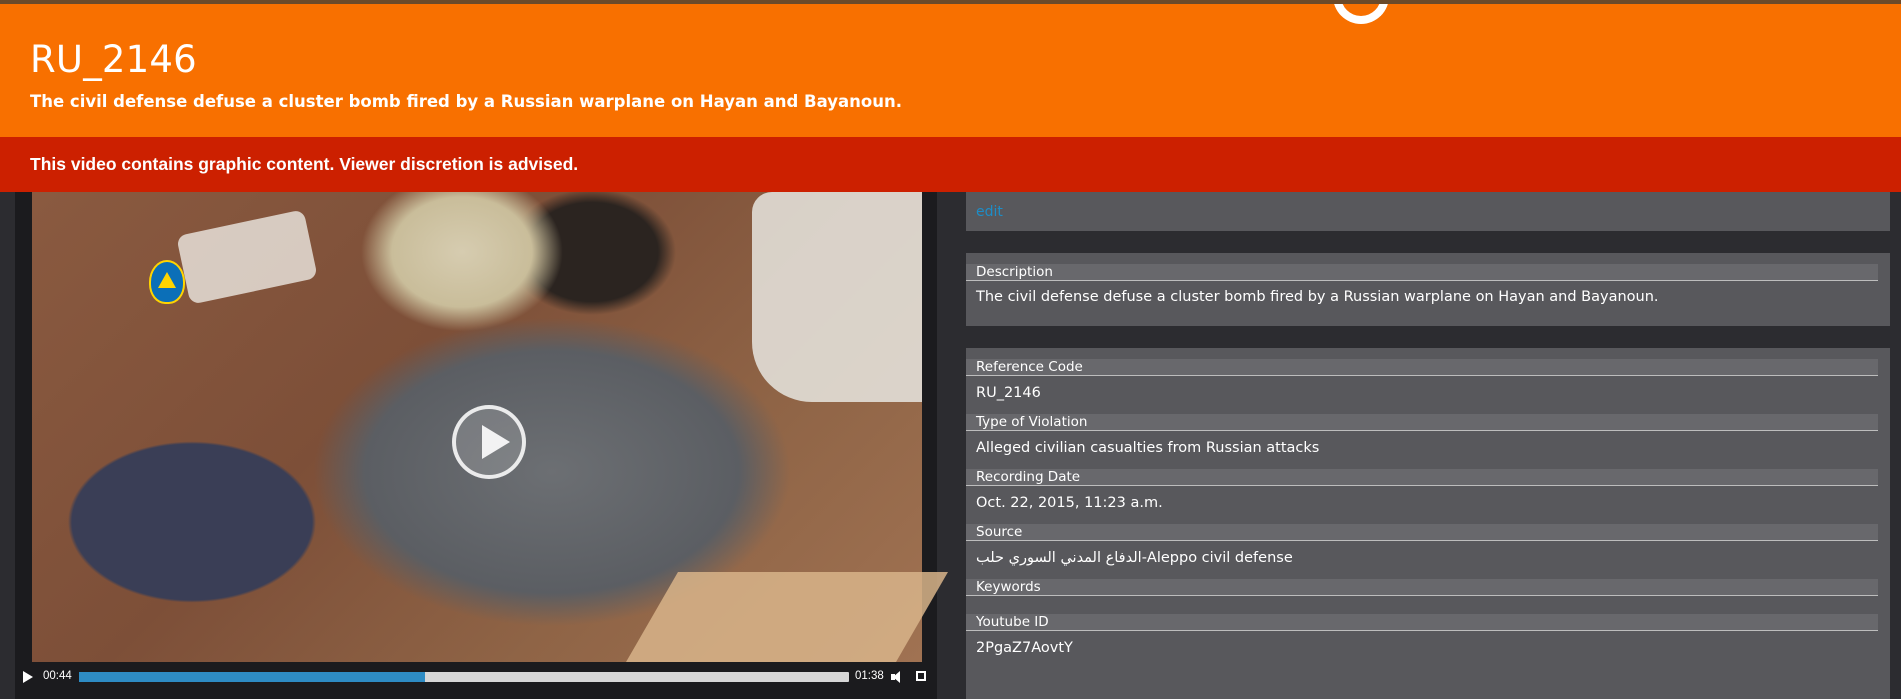 The width and height of the screenshot is (1901, 699). I want to click on play-overlay-icon, so click(489, 442).